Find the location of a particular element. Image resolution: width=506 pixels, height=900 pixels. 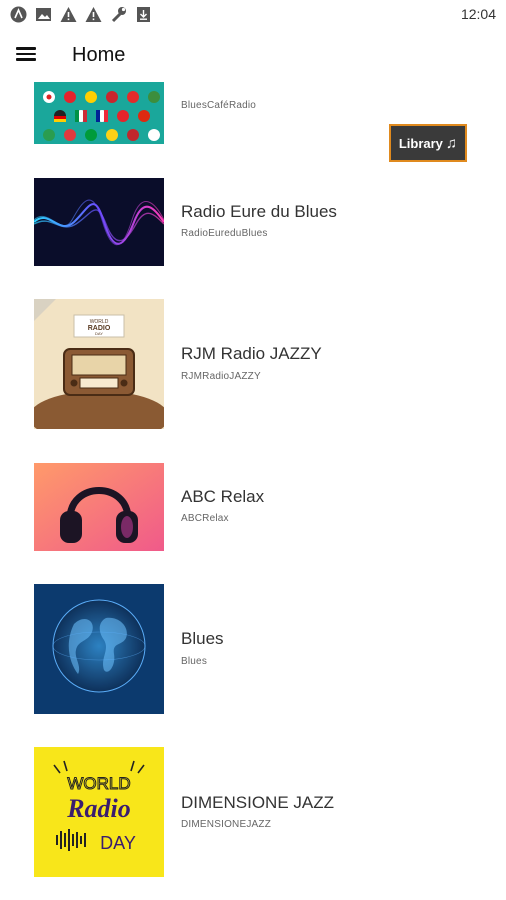

station-subtitle: BluesCaféRadio is located at coordinates (219, 105).